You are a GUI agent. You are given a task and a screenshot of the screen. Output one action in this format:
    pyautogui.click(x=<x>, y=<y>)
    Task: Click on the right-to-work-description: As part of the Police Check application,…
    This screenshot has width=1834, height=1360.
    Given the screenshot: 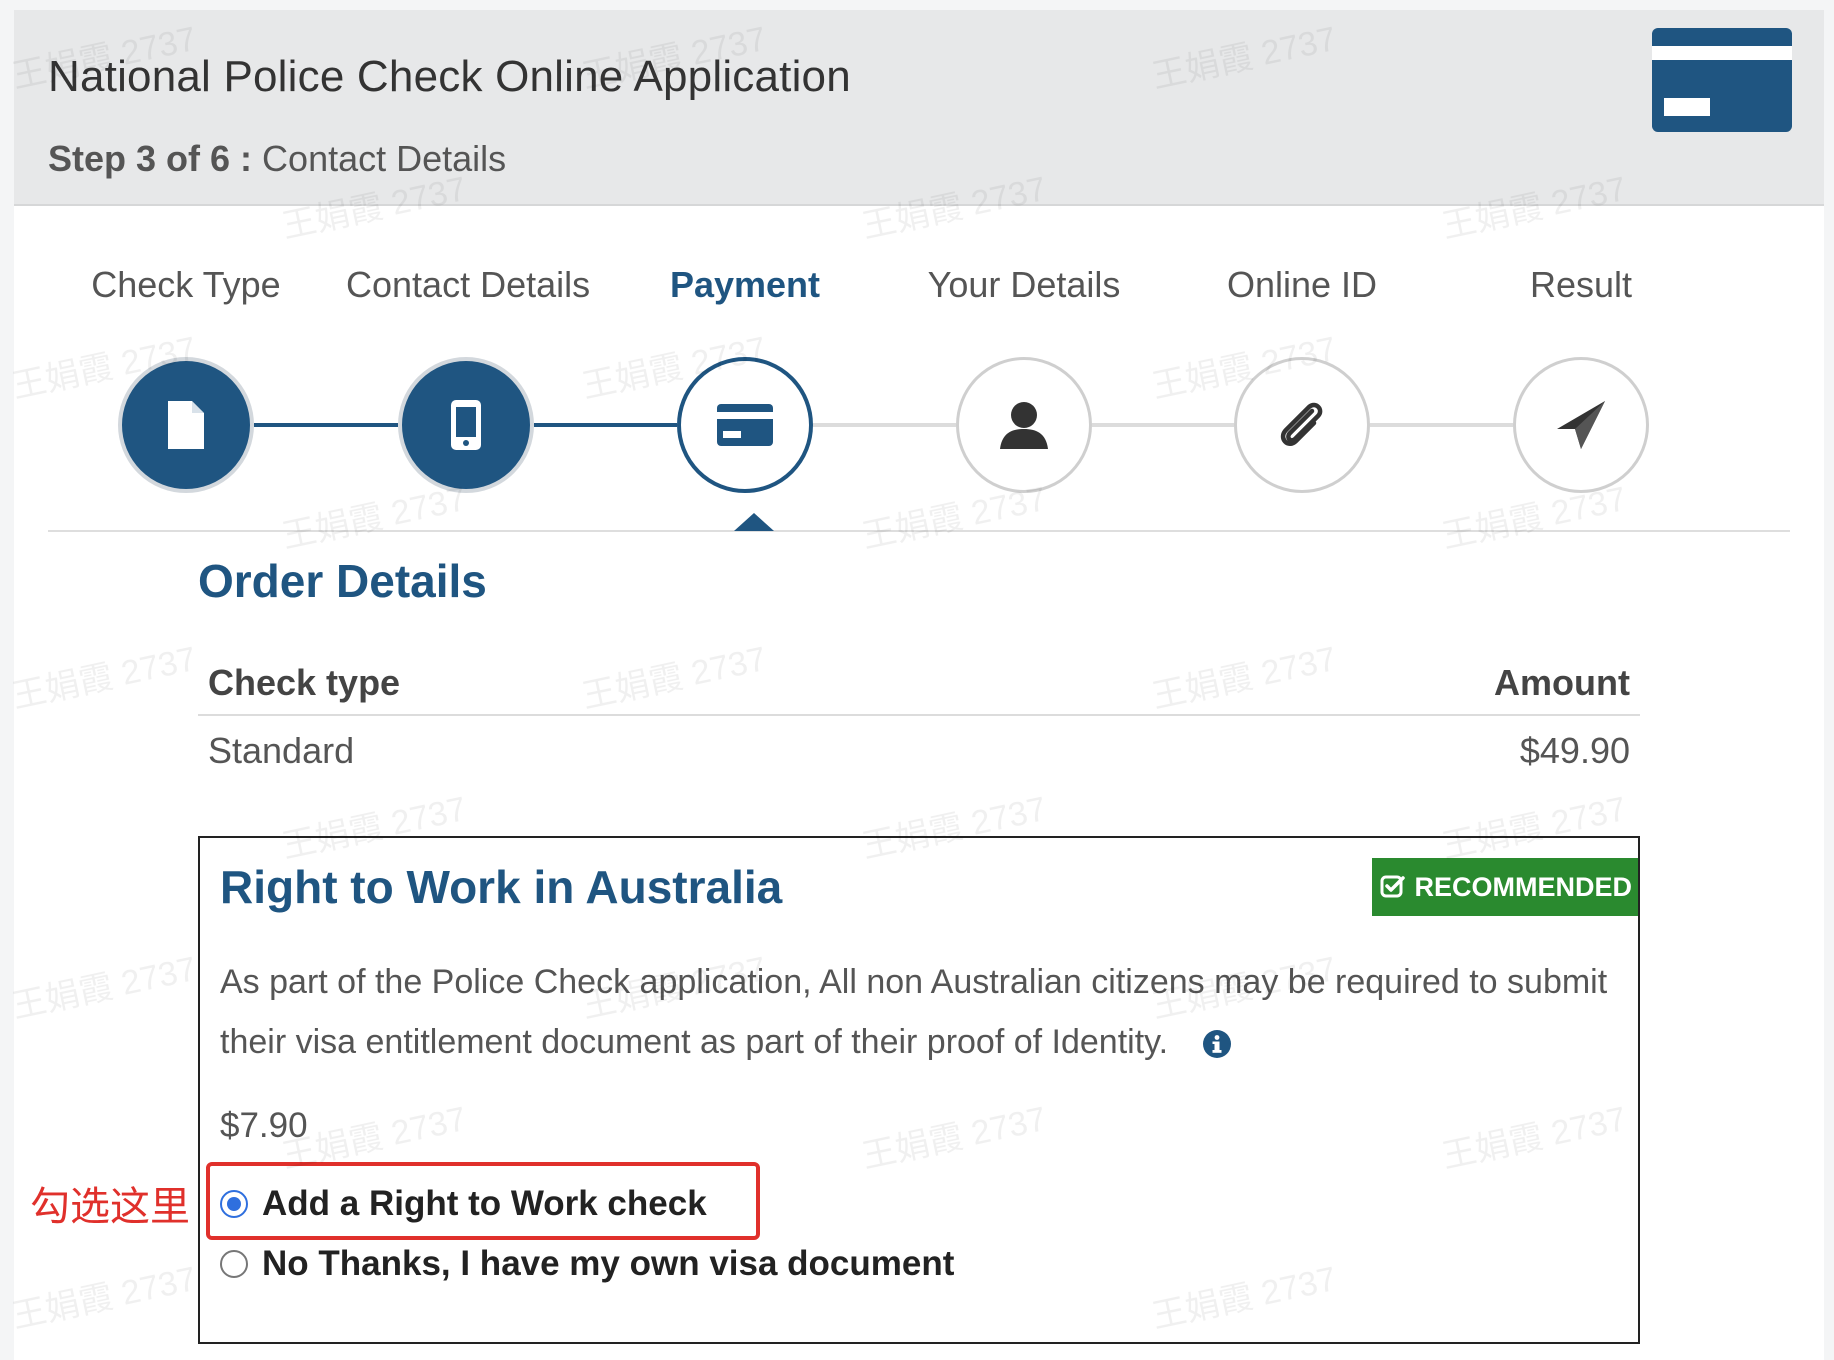 What is the action you would take?
    pyautogui.click(x=920, y=1012)
    